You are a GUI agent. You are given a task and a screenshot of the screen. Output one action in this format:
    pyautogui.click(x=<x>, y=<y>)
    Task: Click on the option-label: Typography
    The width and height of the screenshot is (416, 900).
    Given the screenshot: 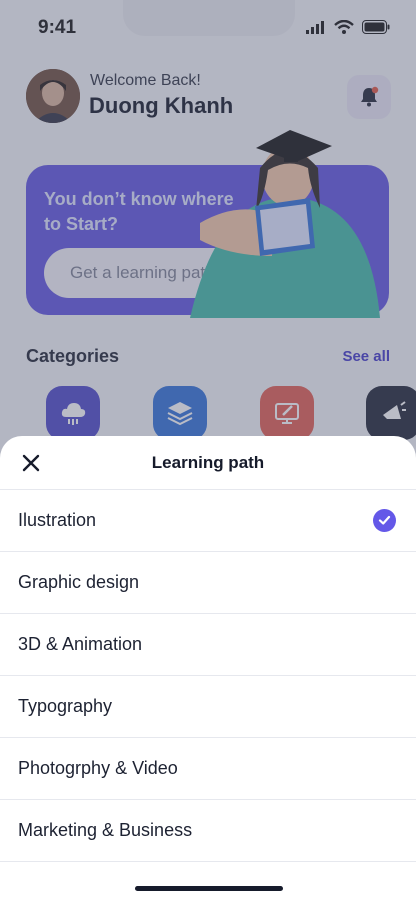 What is the action you would take?
    pyautogui.click(x=65, y=706)
    